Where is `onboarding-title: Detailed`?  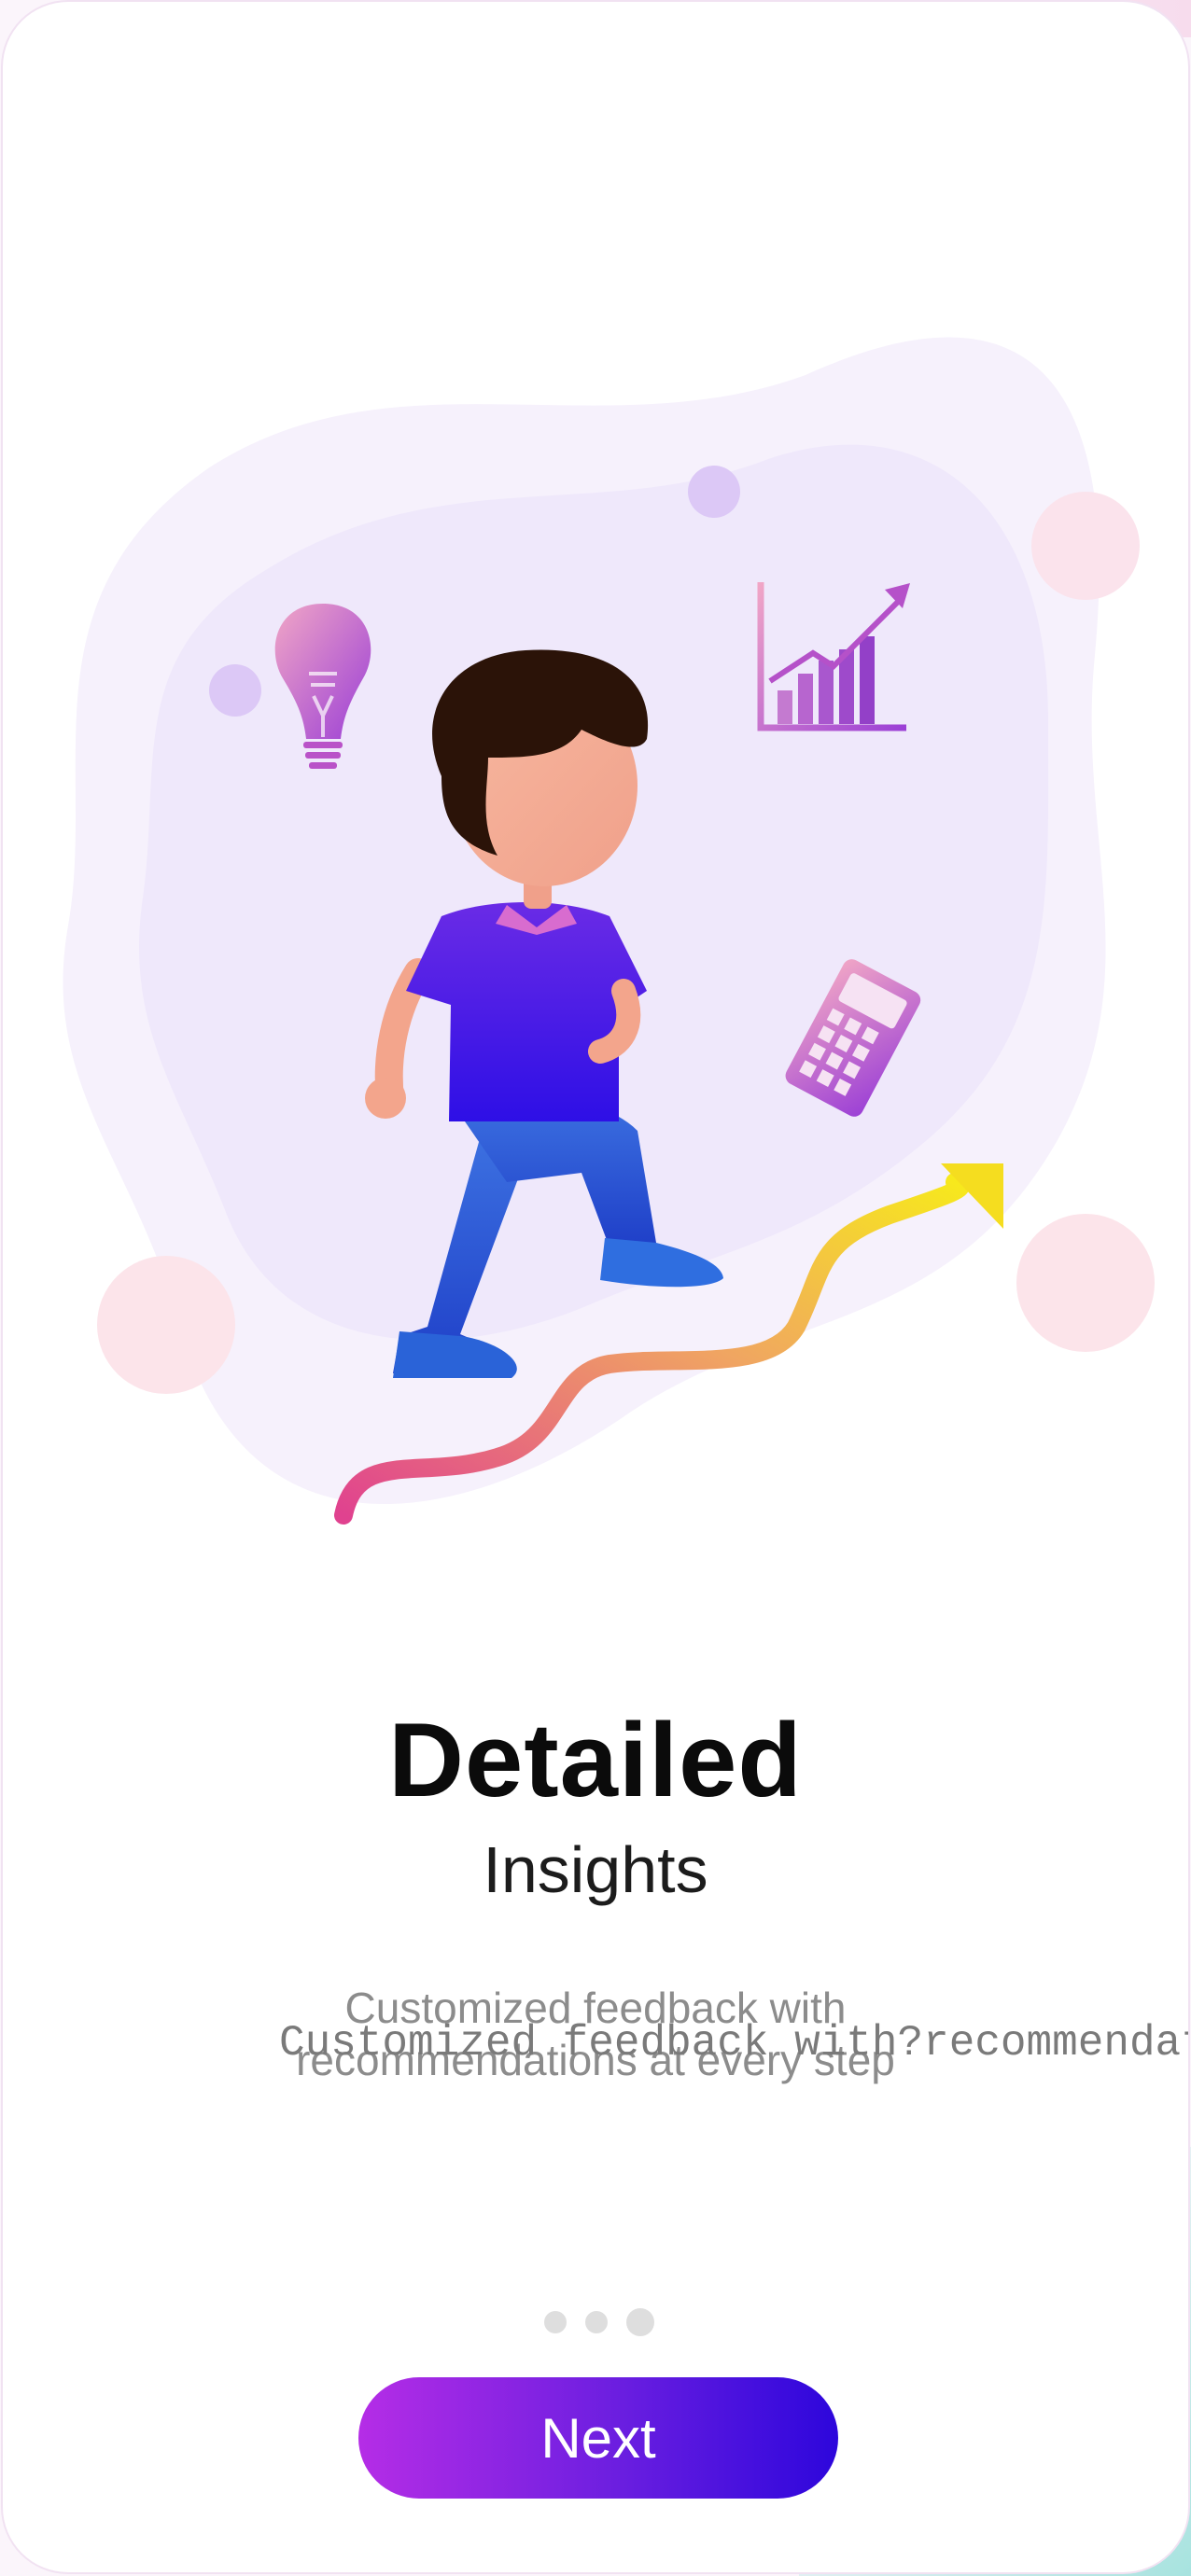 onboarding-title: Detailed is located at coordinates (595, 1760).